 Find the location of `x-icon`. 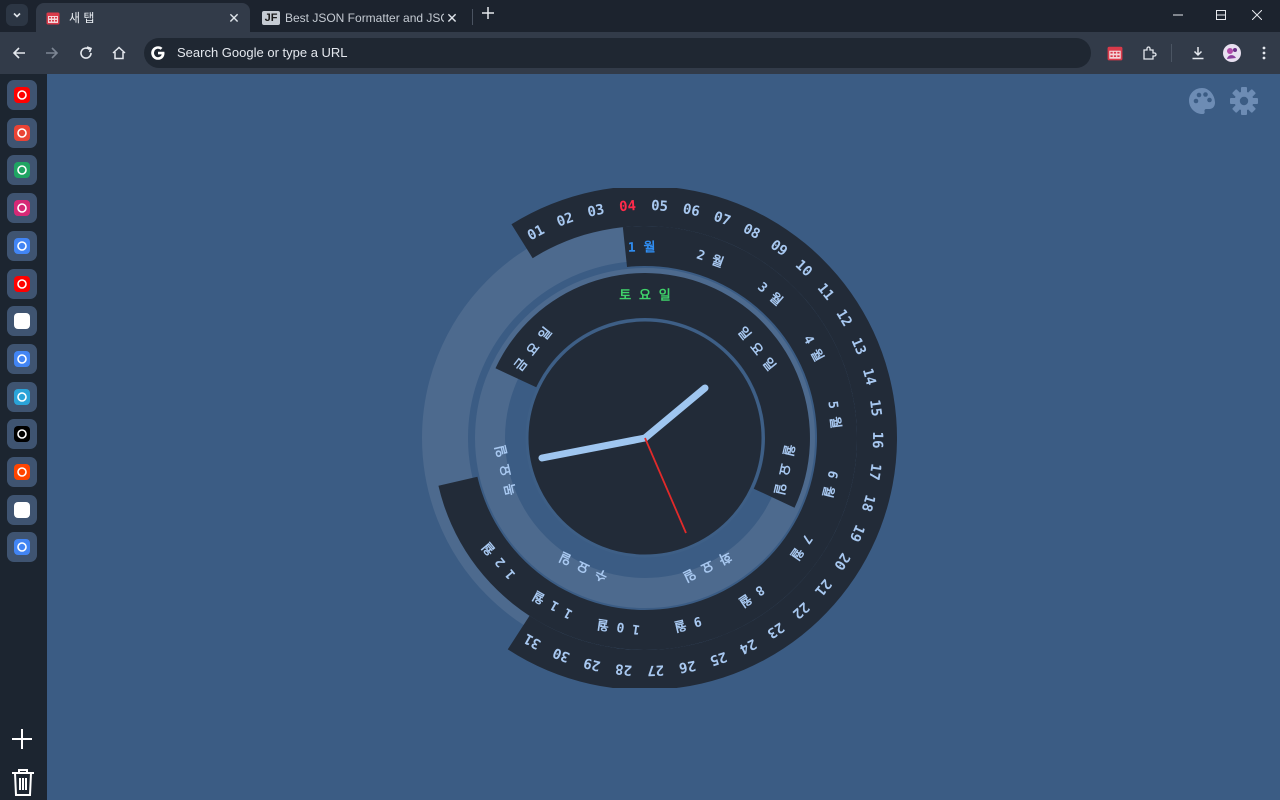

x-icon is located at coordinates (22, 434).